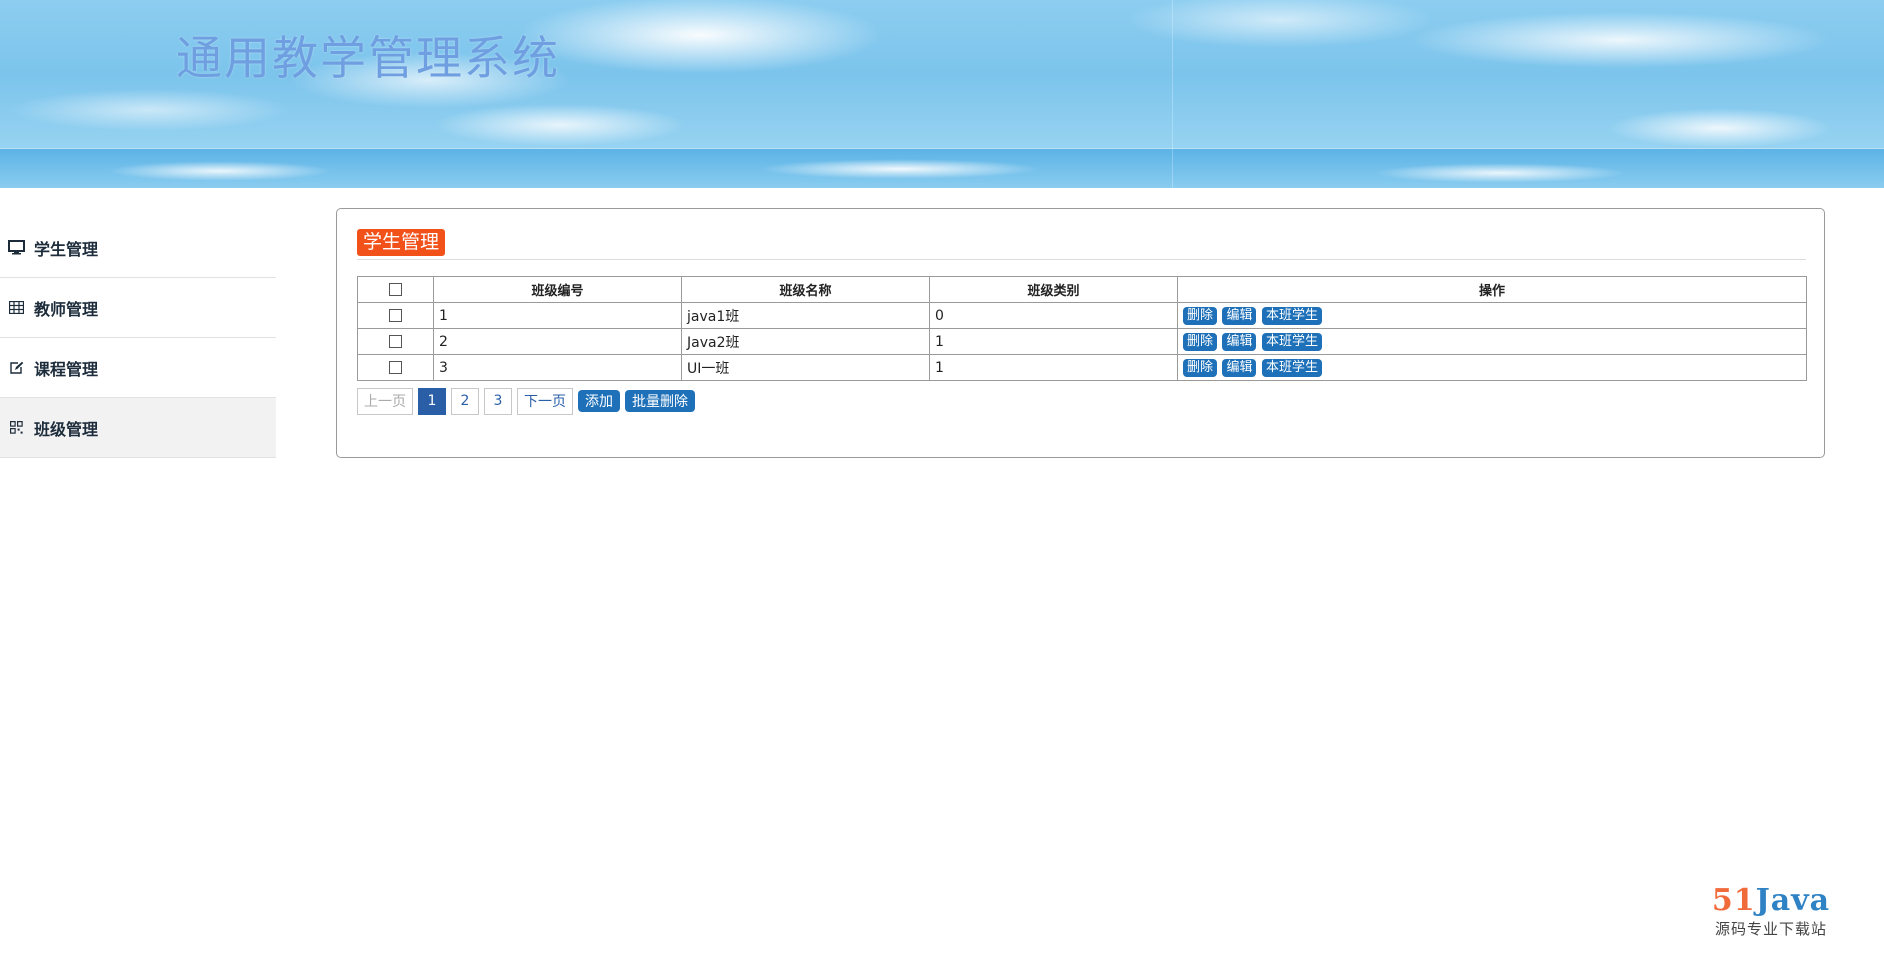  What do you see at coordinates (66, 249) in the screenshot?
I see `sidebar-item-label: 学生管理` at bounding box center [66, 249].